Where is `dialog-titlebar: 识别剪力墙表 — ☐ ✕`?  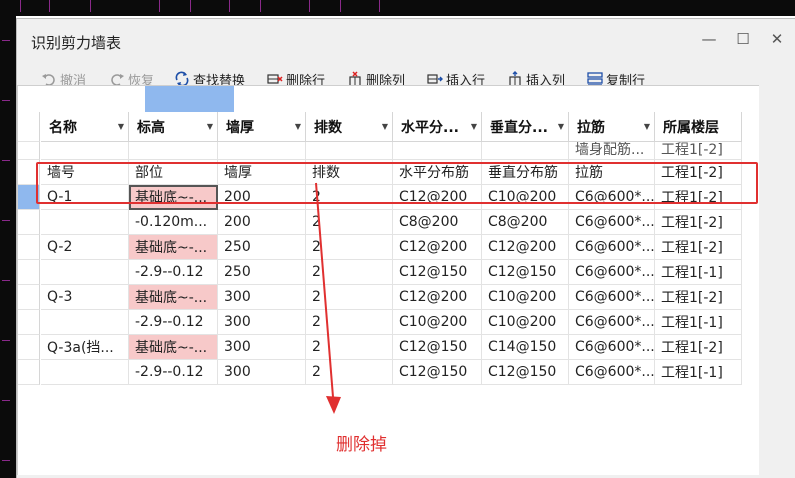
dialog-titlebar: 识别剪力墙表 — ☐ ✕ is located at coordinates (406, 39).